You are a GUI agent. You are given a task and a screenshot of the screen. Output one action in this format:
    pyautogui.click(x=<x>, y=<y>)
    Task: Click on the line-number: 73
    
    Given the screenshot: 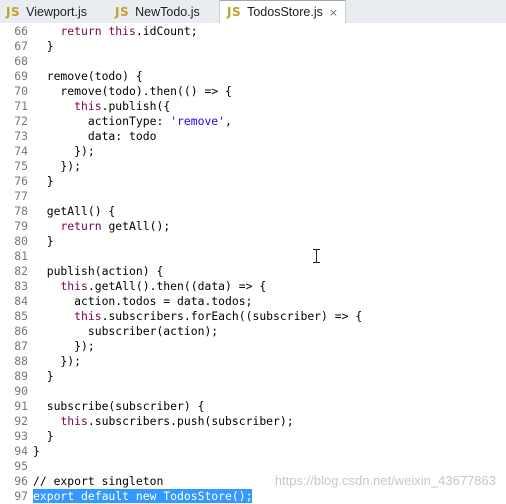 What is the action you would take?
    pyautogui.click(x=21, y=136)
    